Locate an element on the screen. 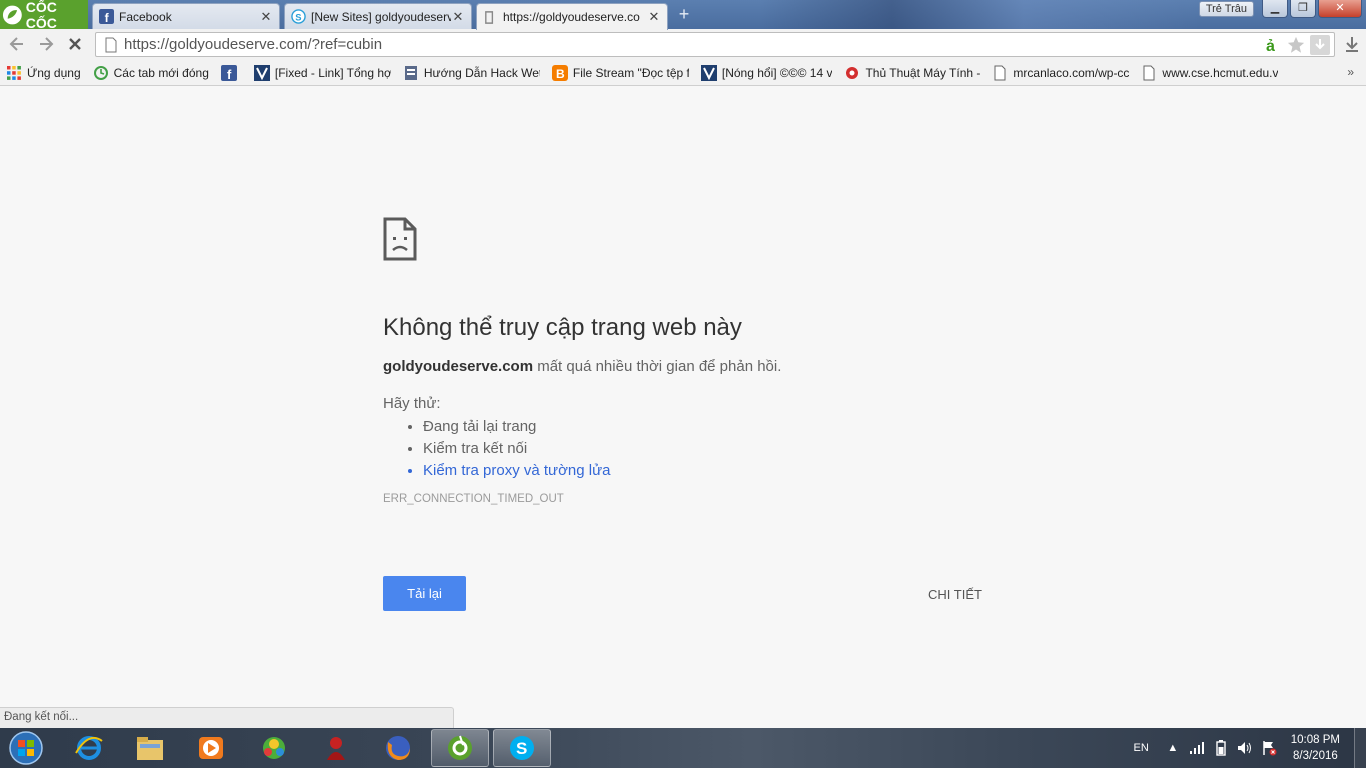  internet-explorer-icon is located at coordinates (89, 748).